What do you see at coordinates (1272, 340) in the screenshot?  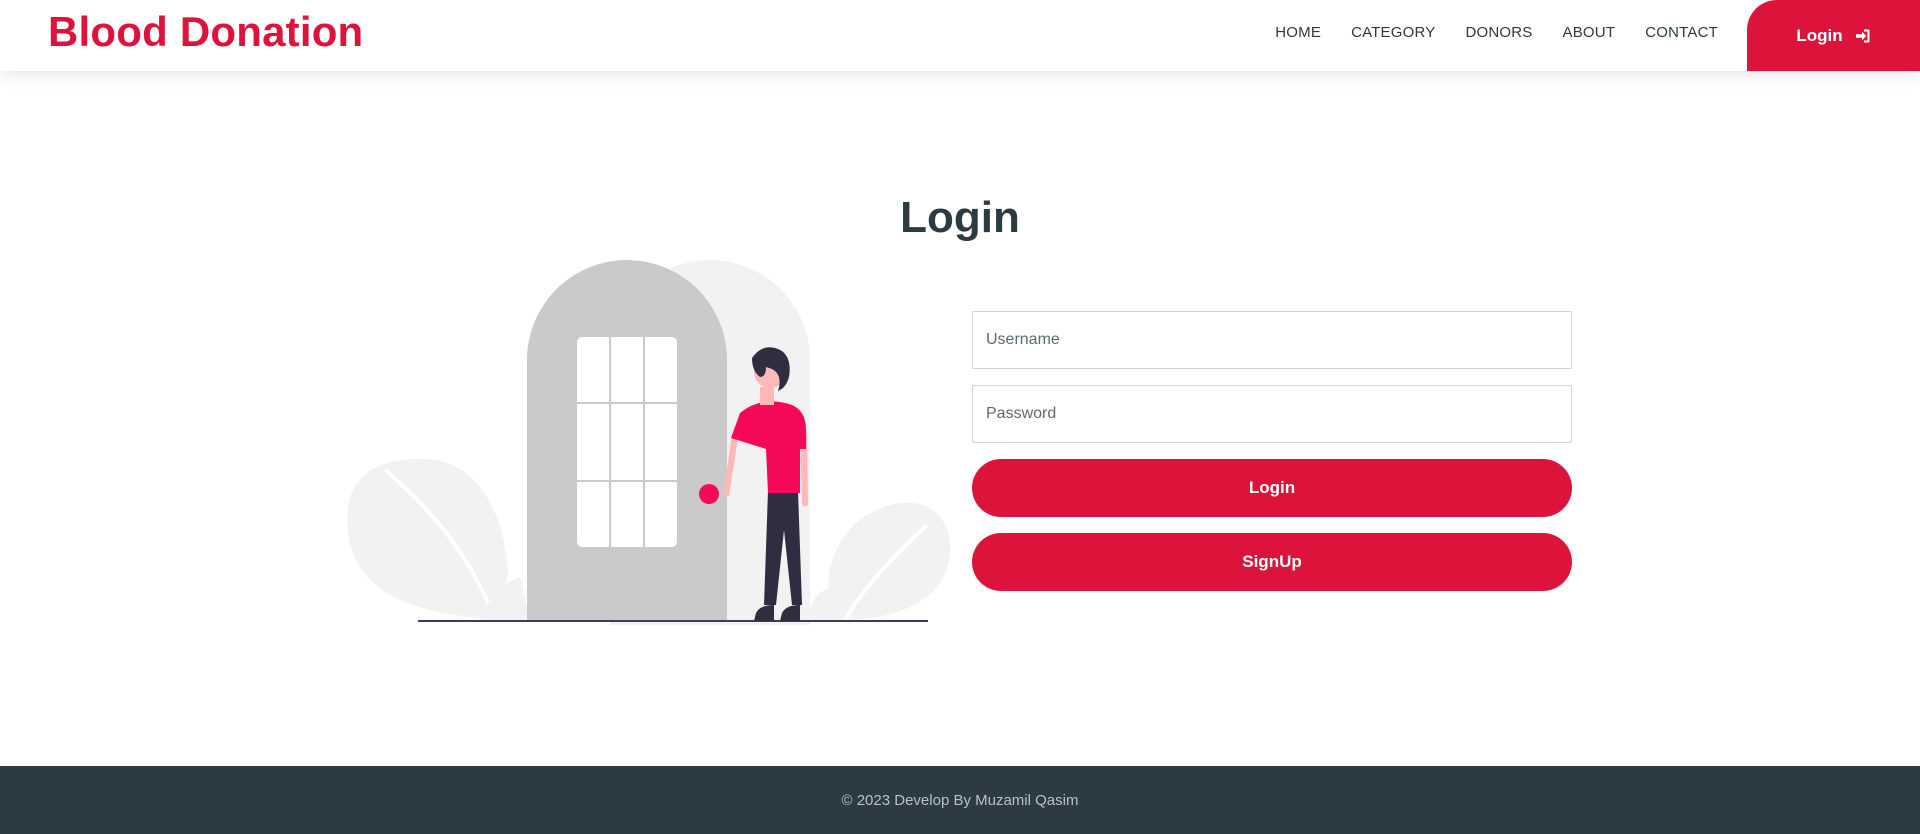 I see `username-input` at bounding box center [1272, 340].